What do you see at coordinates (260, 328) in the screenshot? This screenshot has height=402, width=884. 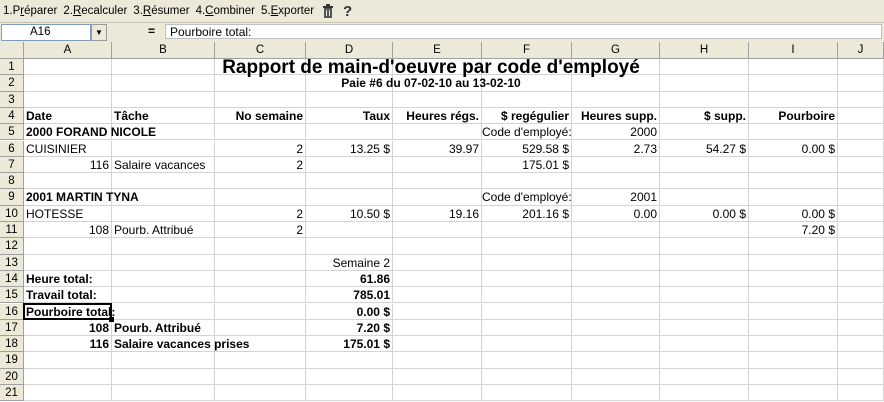 I see `cell-c17` at bounding box center [260, 328].